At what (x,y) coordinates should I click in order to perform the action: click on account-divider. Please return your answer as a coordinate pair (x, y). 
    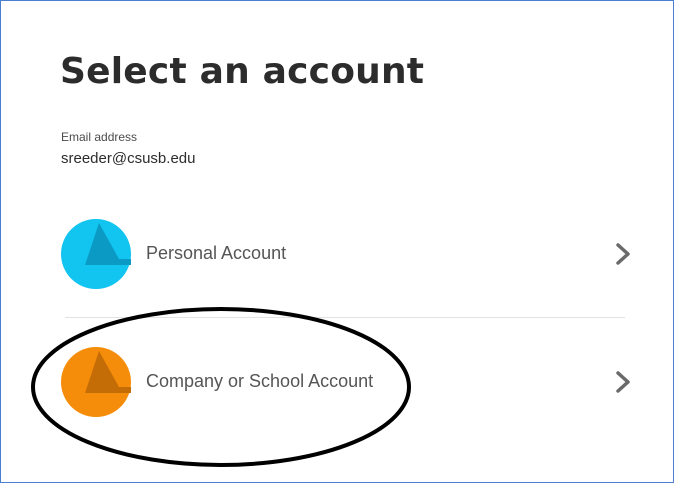
    Looking at the image, I should click on (345, 317).